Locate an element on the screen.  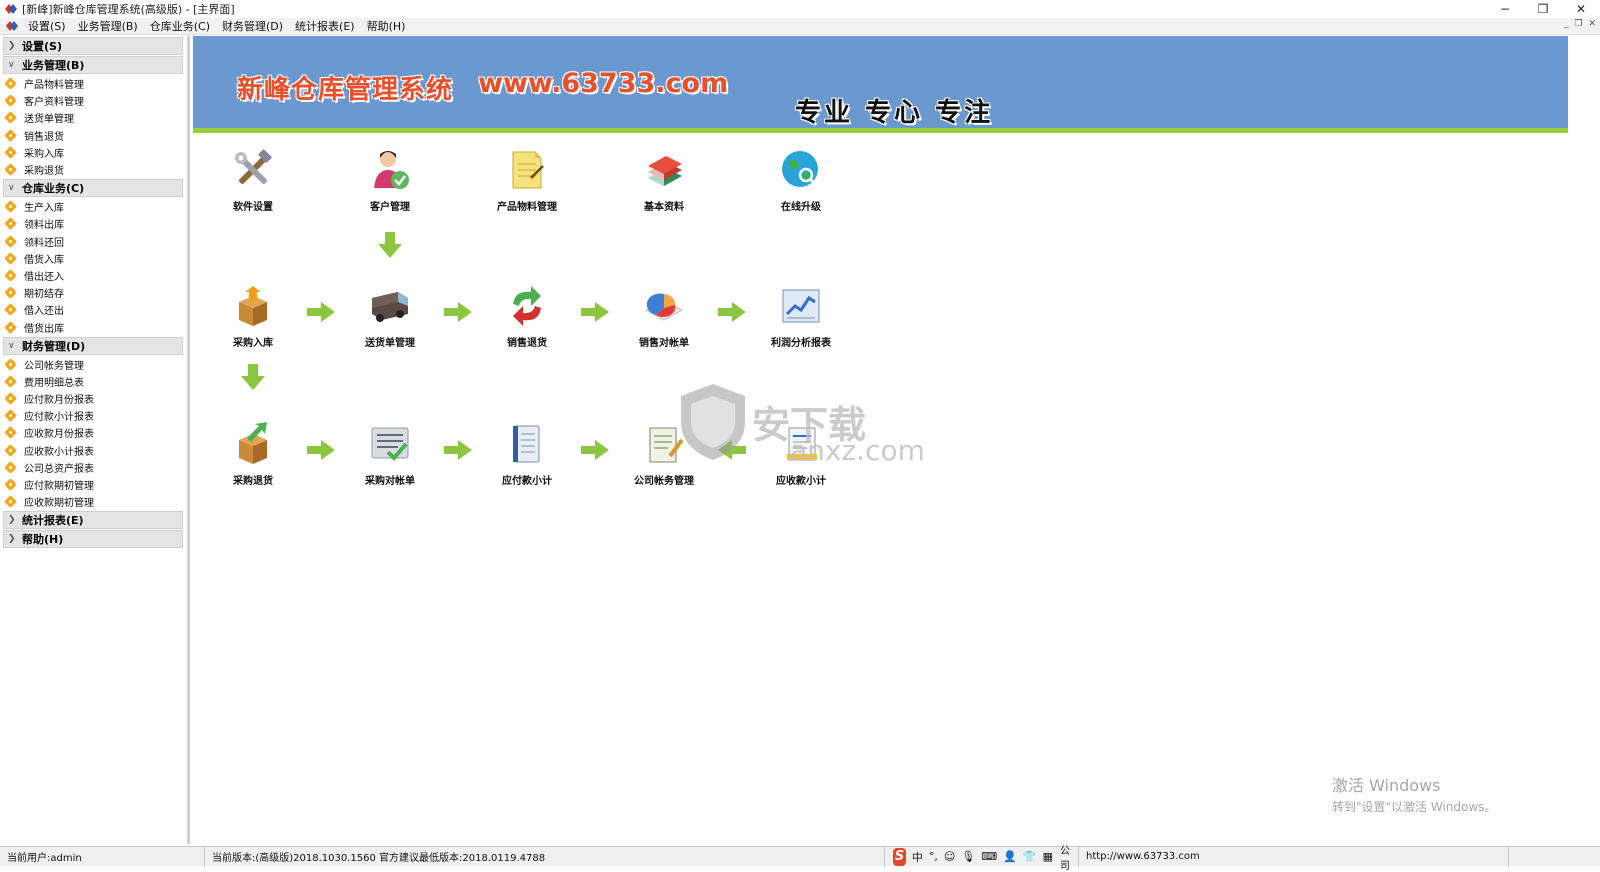
emoji-icon: ☺ is located at coordinates (949, 856).